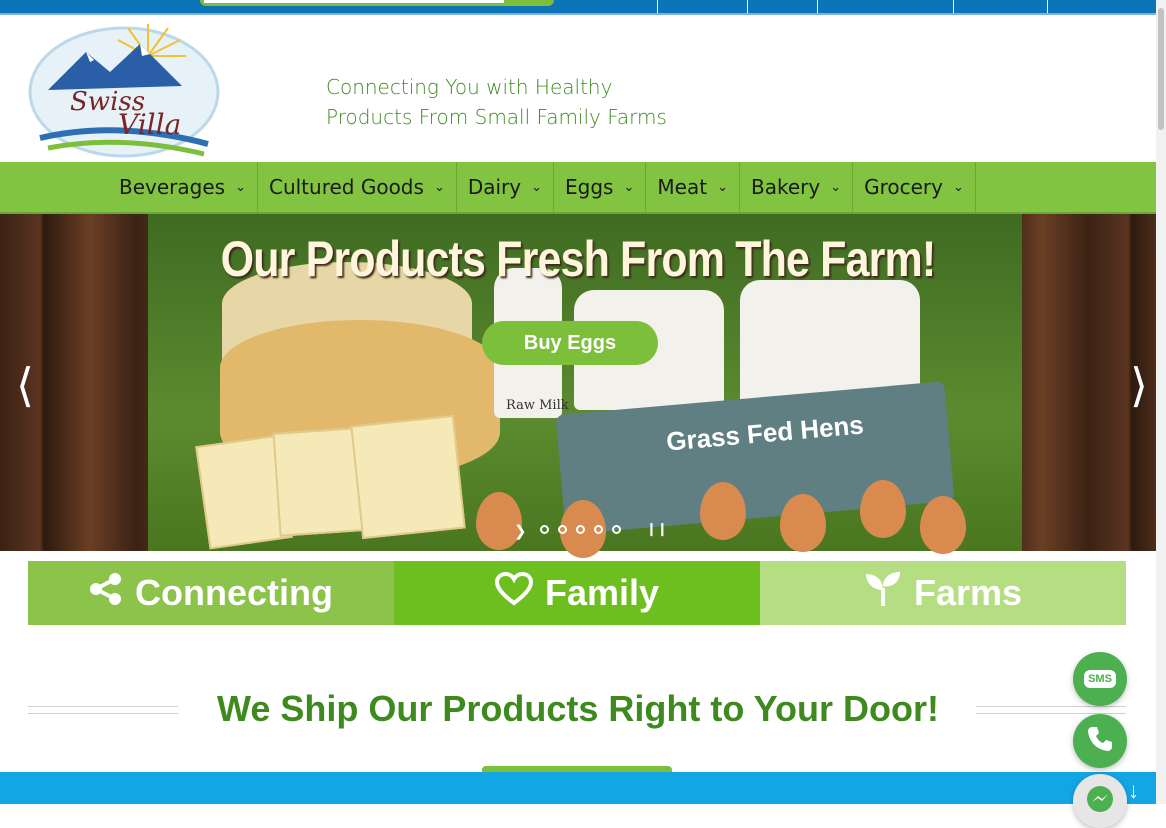  I want to click on messenger-icon, so click(1100, 801).